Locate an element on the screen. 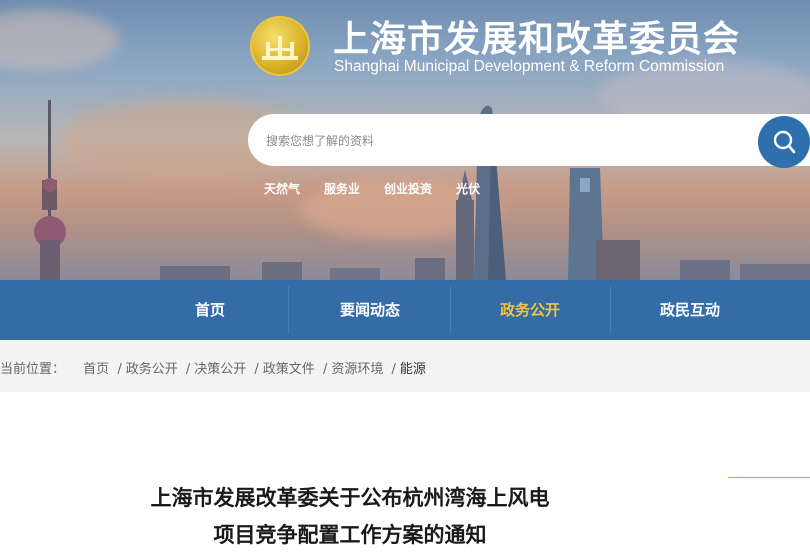 This screenshot has width=810, height=554. search-icon is located at coordinates (784, 142).